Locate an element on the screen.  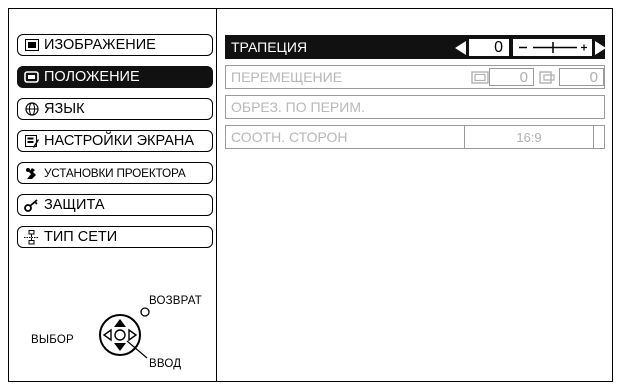
menu-item-label: ТИП СЕТИ is located at coordinates (81, 237).